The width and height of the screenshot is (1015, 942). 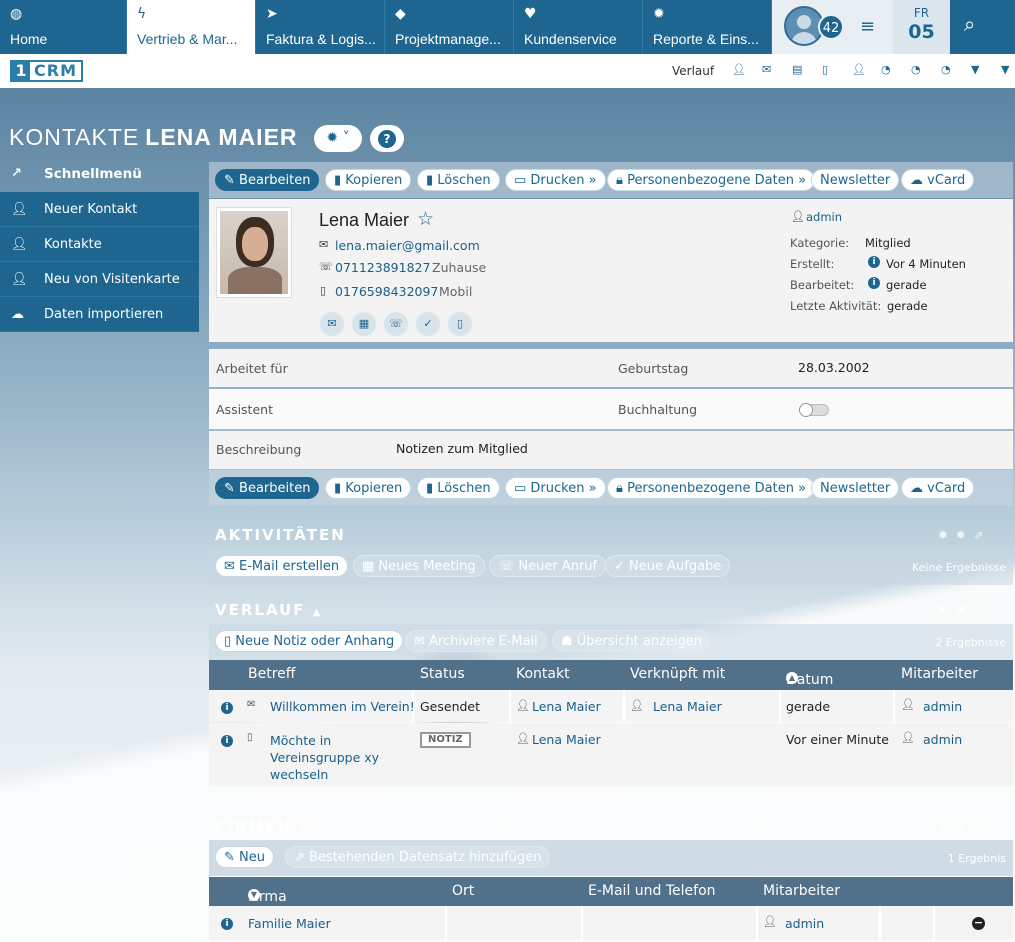 What do you see at coordinates (611, 923) in the screenshot?
I see `table-row: i Familie Maier 👤︎ admin −` at bounding box center [611, 923].